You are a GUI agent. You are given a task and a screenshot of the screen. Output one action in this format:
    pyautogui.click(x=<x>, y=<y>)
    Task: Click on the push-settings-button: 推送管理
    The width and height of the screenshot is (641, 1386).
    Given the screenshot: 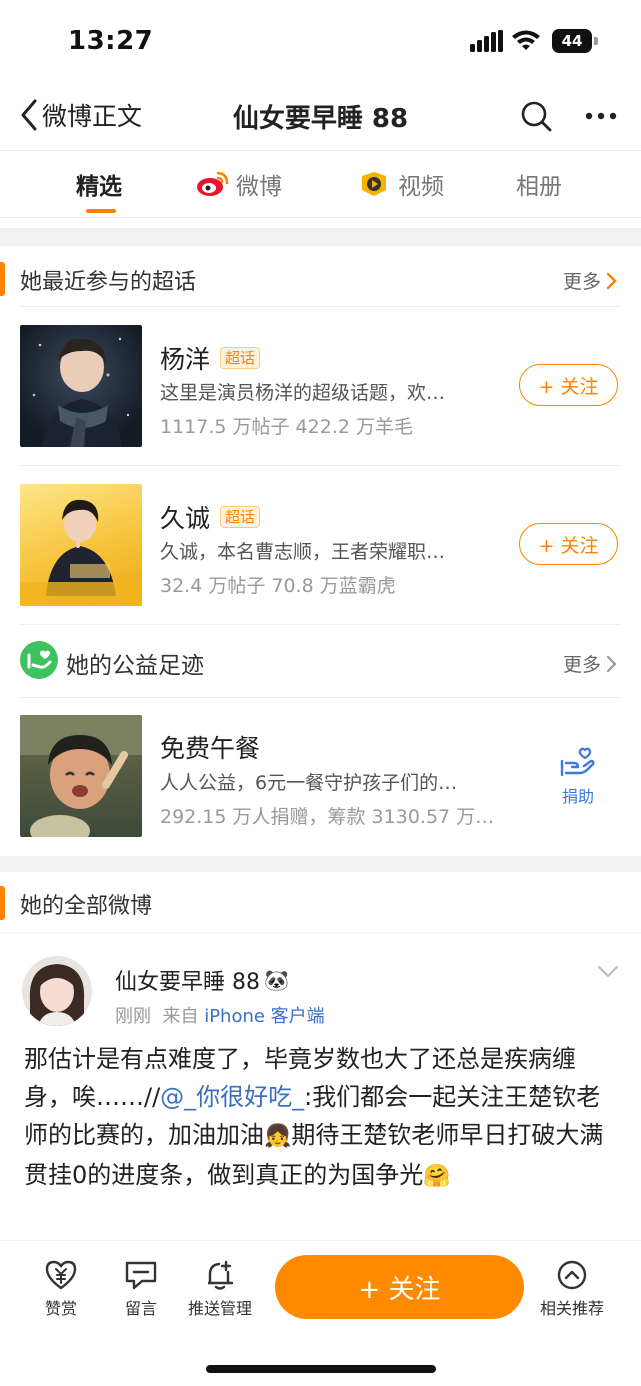 What is the action you would take?
    pyautogui.click(x=220, y=1289)
    